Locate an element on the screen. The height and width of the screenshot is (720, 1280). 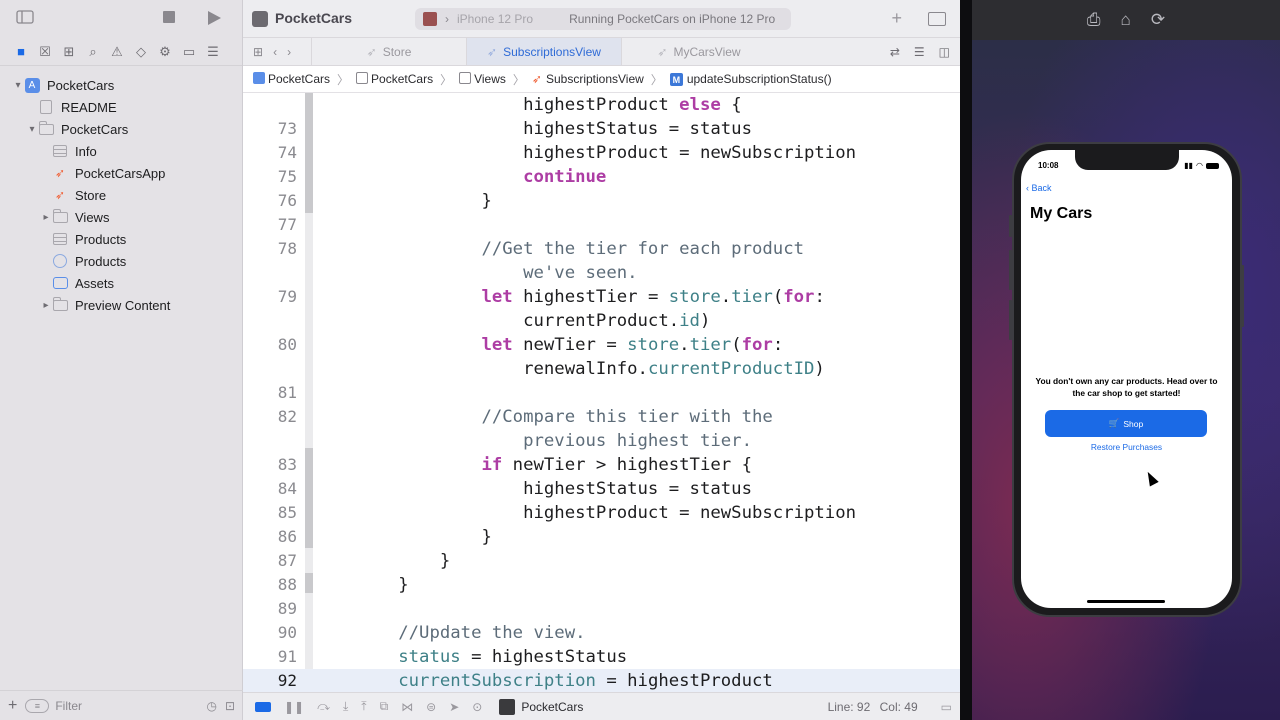
breakpoints-toggle-icon is located at coordinates (263, 706).